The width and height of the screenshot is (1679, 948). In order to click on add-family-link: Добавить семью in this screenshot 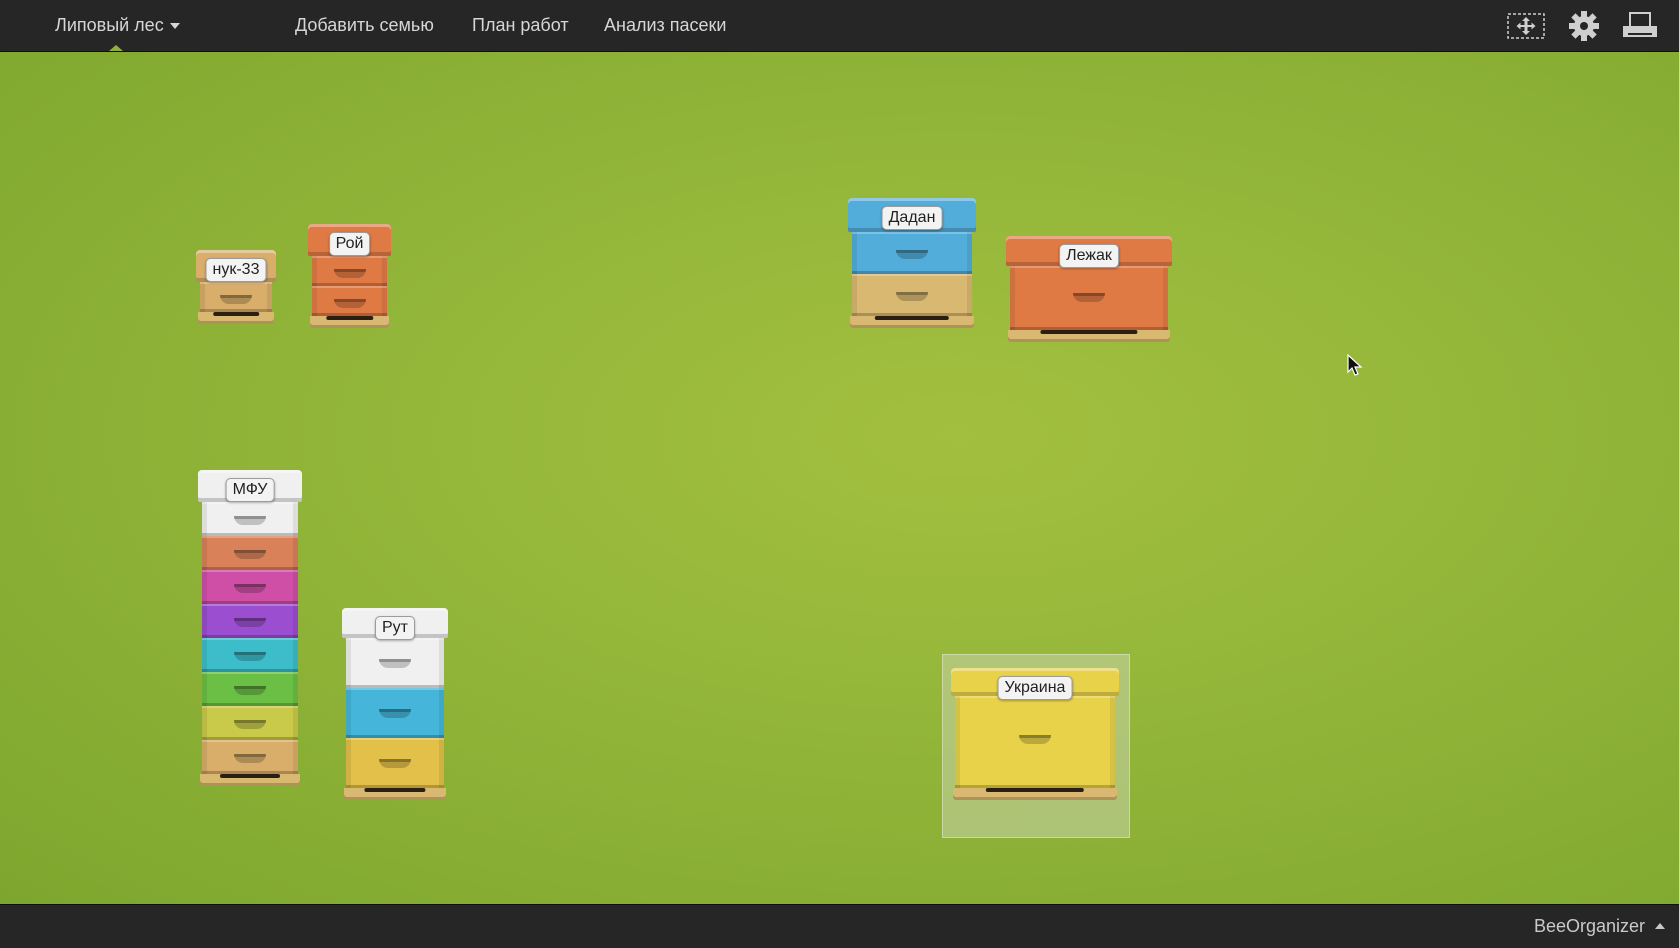, I will do `click(364, 25)`.